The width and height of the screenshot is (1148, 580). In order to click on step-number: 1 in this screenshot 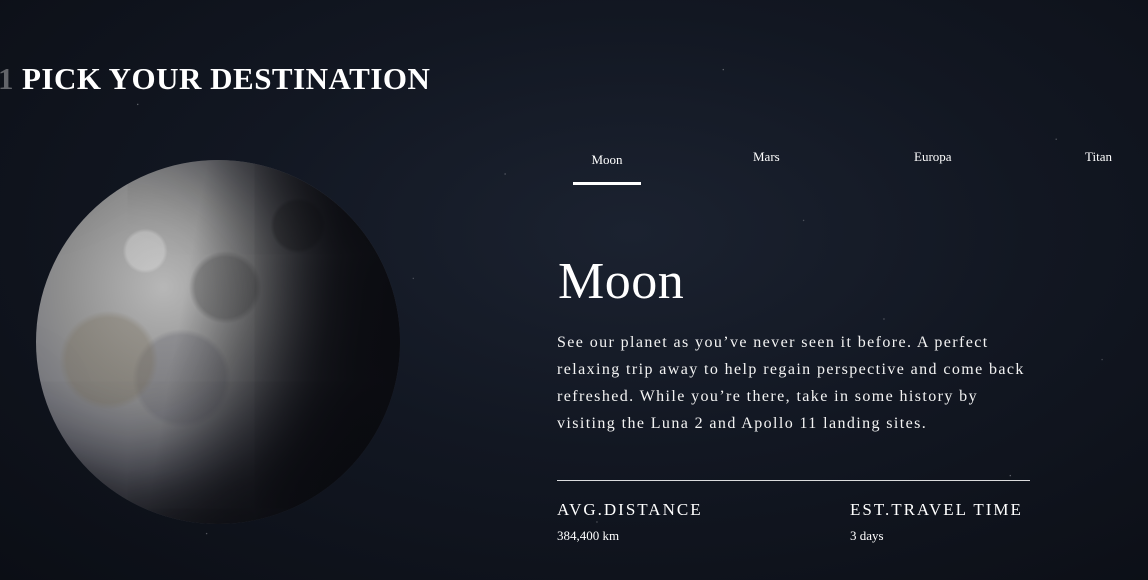, I will do `click(7, 78)`.